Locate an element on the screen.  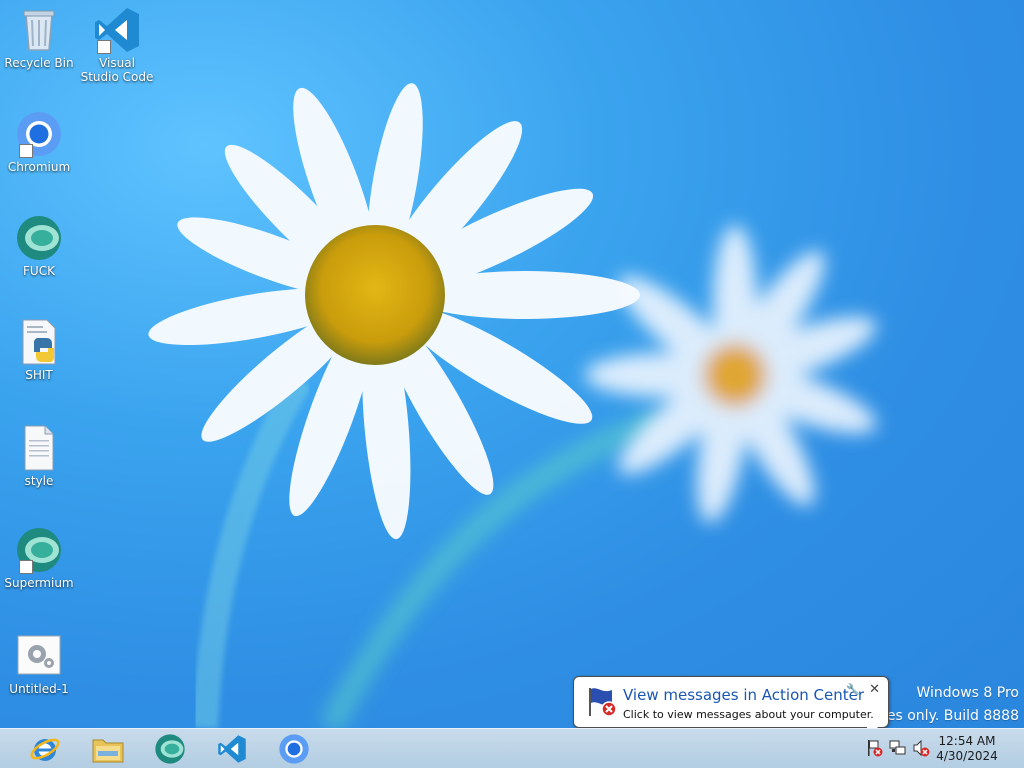
desktop-icon-chromium: Chromium is located at coordinates (39, 142).